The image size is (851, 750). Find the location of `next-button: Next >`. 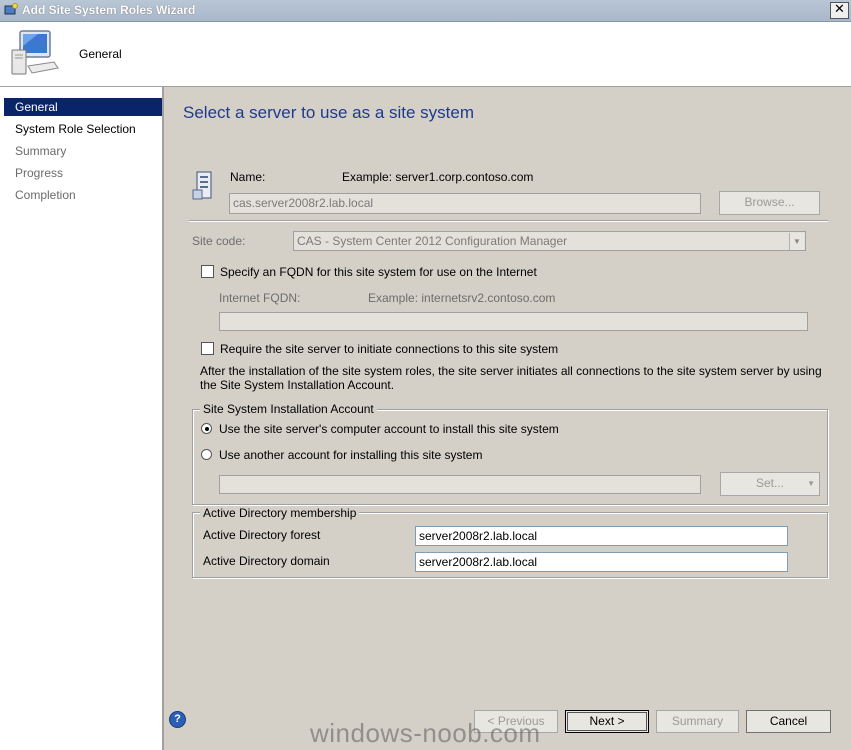

next-button: Next > is located at coordinates (607, 721).